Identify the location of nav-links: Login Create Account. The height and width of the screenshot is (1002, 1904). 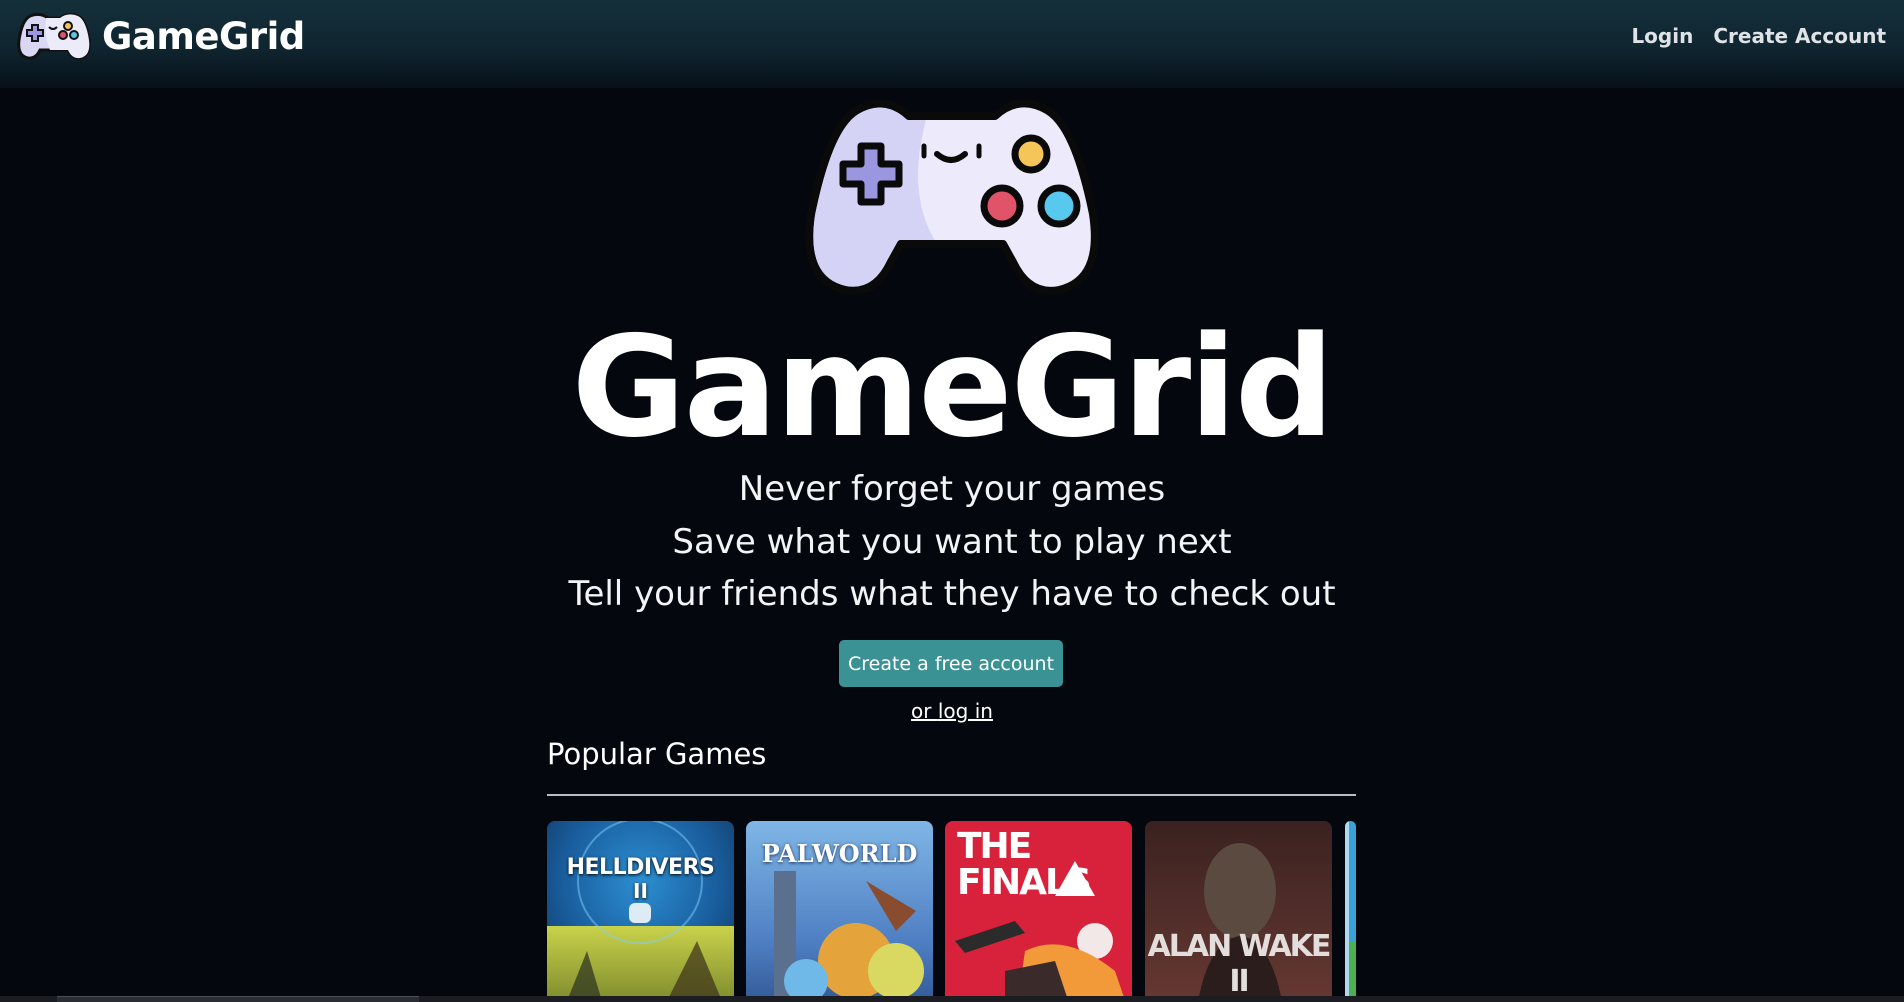
(1758, 36).